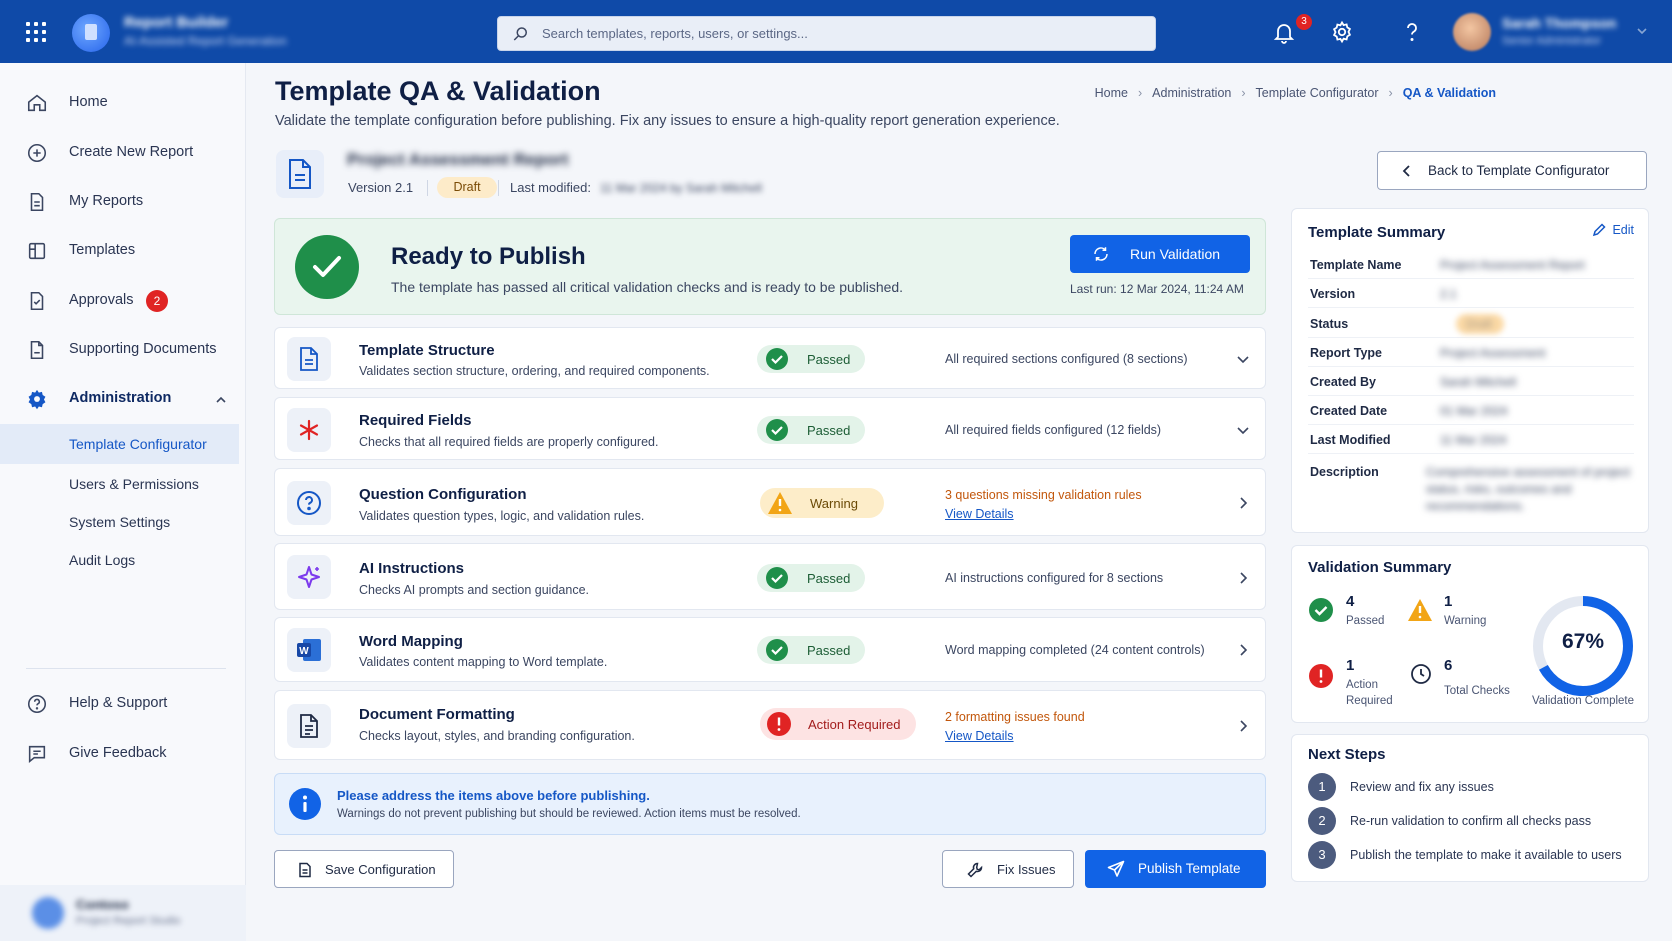 This screenshot has height=941, width=1672. What do you see at coordinates (305, 804) in the screenshot?
I see `info-icon` at bounding box center [305, 804].